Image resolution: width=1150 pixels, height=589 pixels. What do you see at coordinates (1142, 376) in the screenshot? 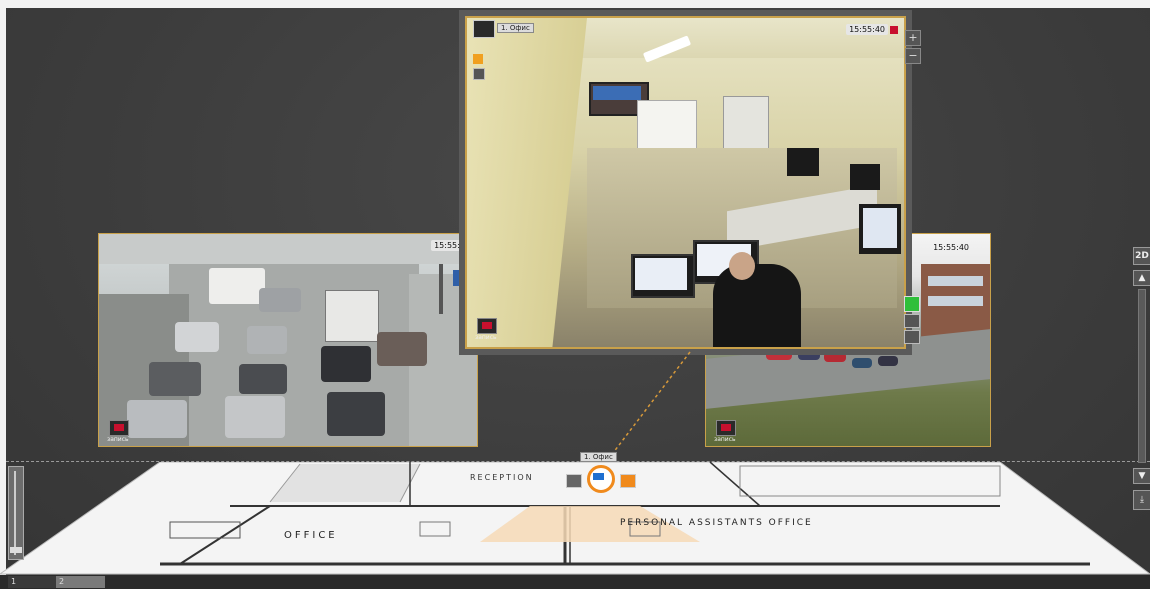
I see `map-tilt-slider` at bounding box center [1142, 376].